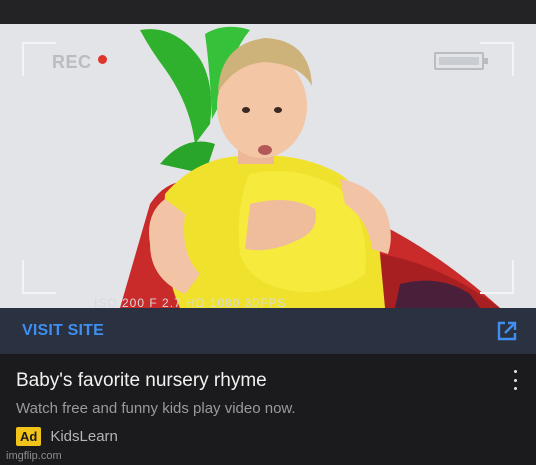  Describe the element at coordinates (102, 59) in the screenshot. I see `rec-dot-icon` at that location.